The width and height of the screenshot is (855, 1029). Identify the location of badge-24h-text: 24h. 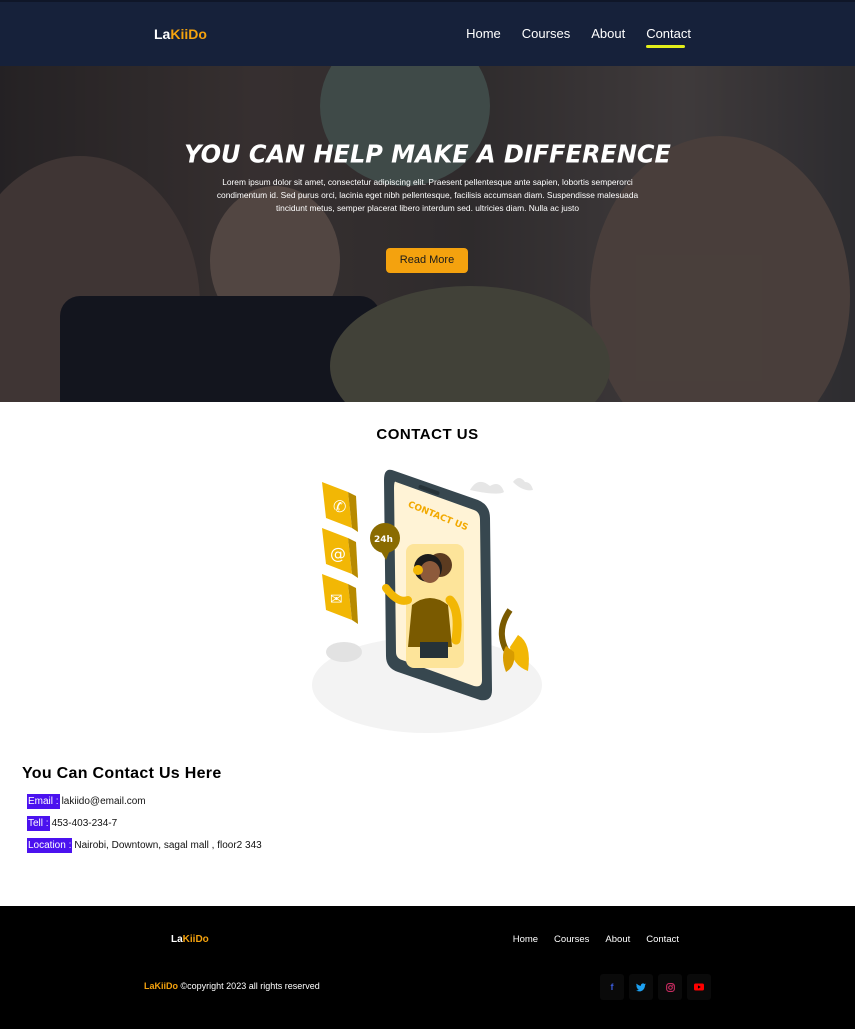
(383, 540).